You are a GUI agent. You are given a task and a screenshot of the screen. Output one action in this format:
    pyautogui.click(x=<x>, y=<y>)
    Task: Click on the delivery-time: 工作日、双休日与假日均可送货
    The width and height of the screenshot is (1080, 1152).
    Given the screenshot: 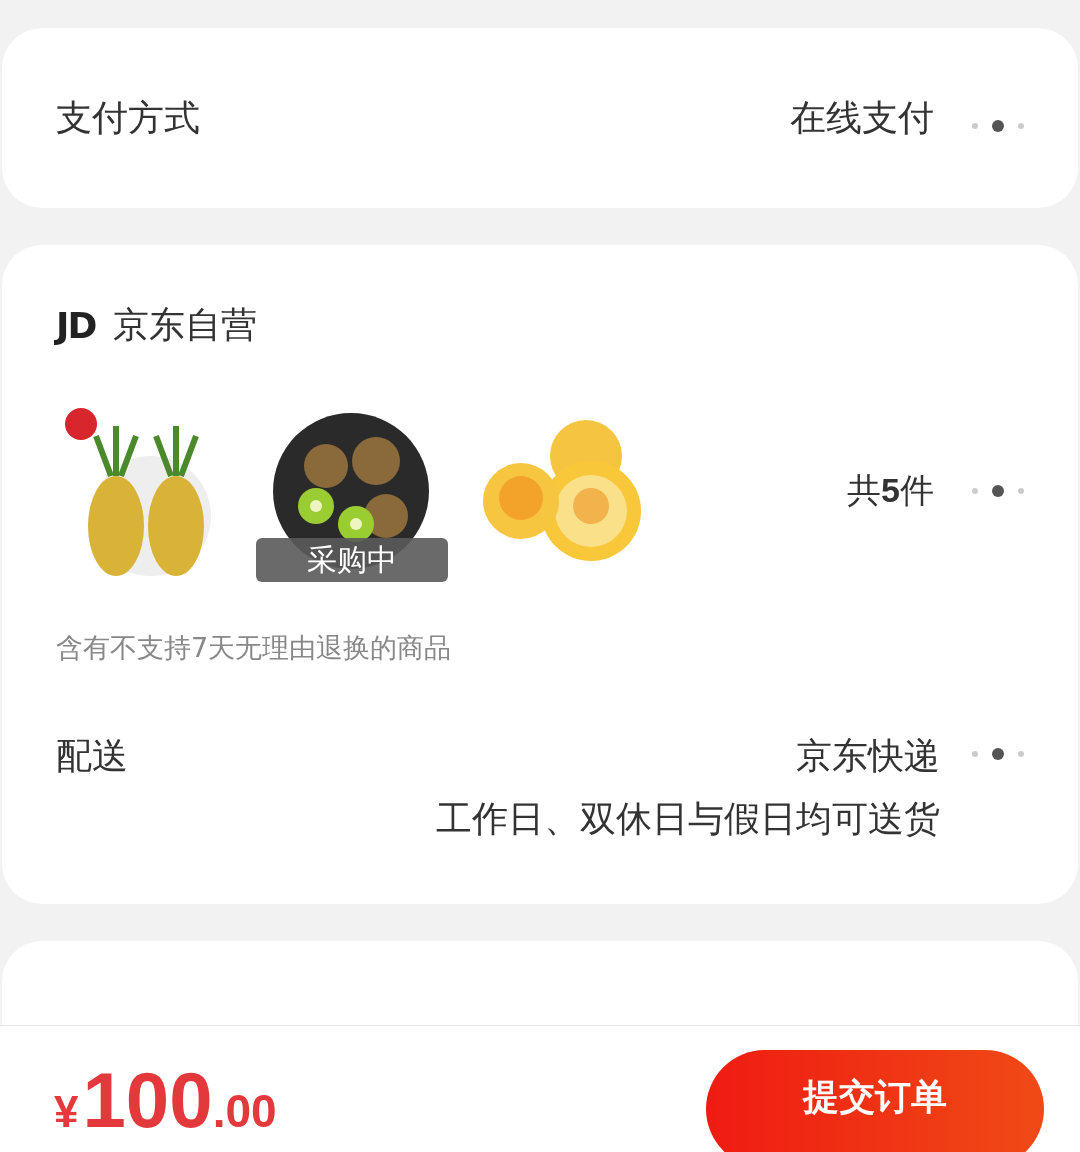 What is the action you would take?
    pyautogui.click(x=688, y=819)
    